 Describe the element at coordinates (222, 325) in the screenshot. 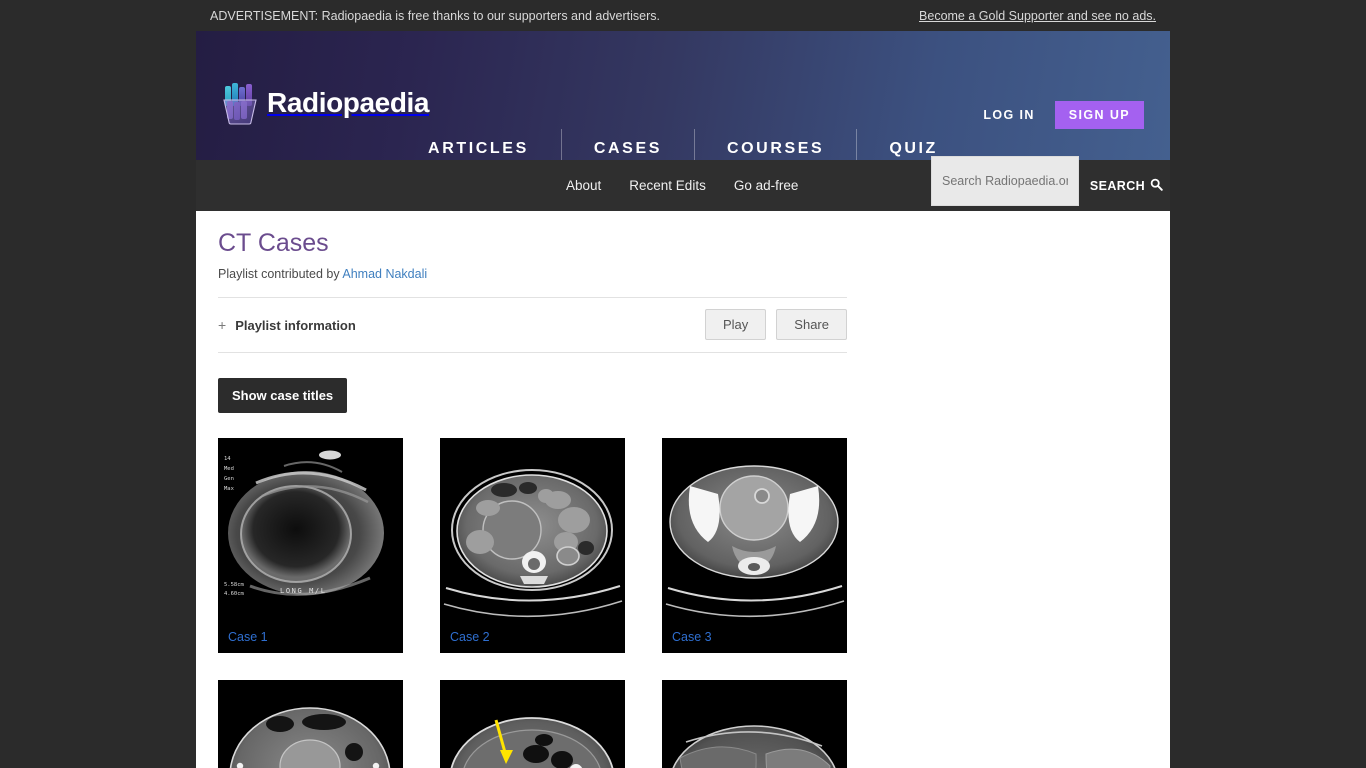

I see `expand-plus-icon: +` at that location.